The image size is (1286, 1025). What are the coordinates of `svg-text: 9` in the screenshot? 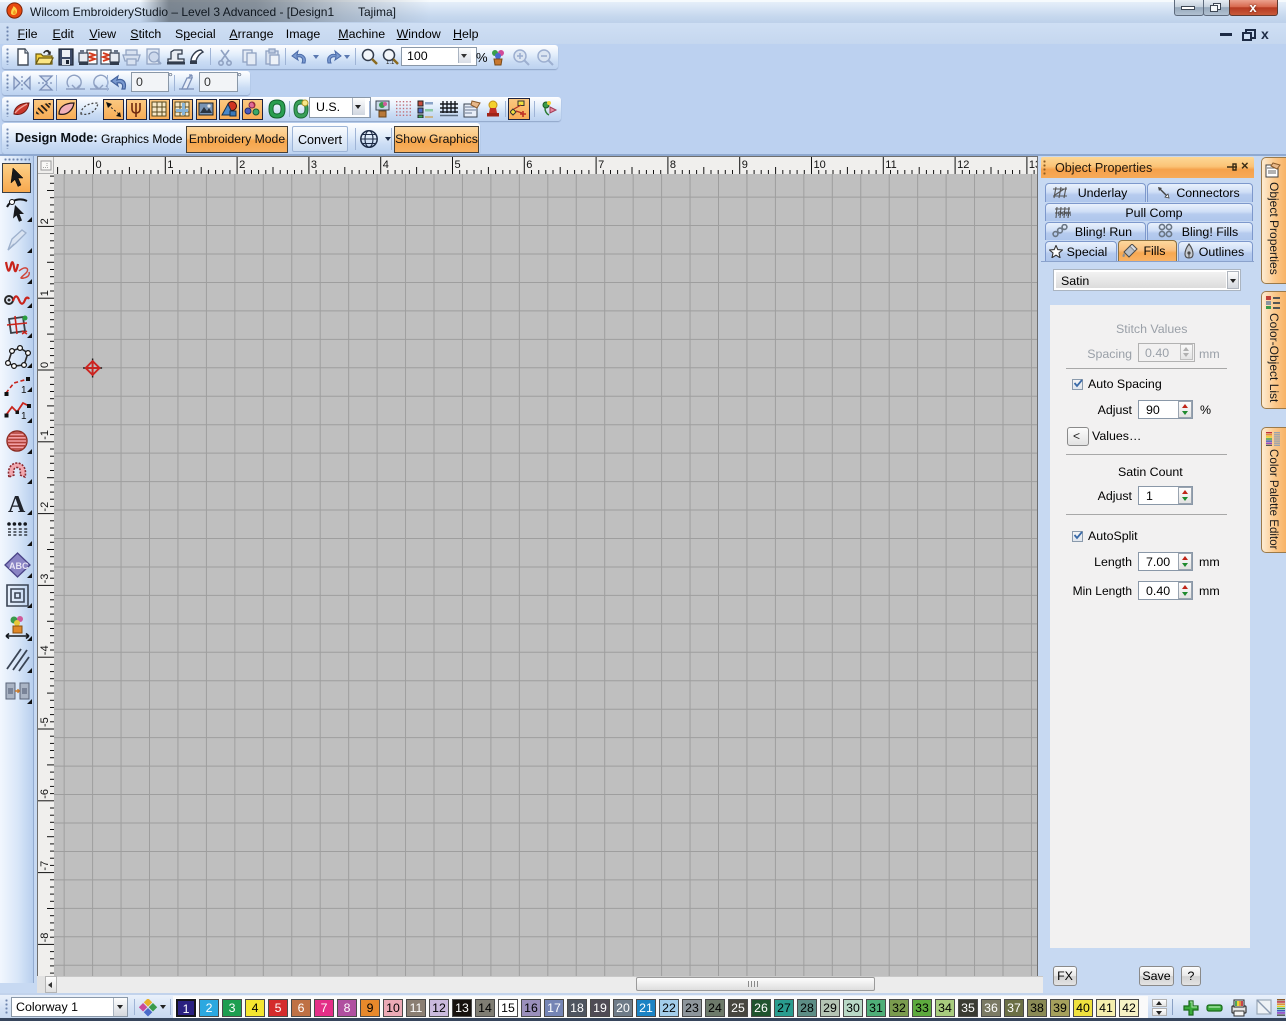 It's located at (745, 165).